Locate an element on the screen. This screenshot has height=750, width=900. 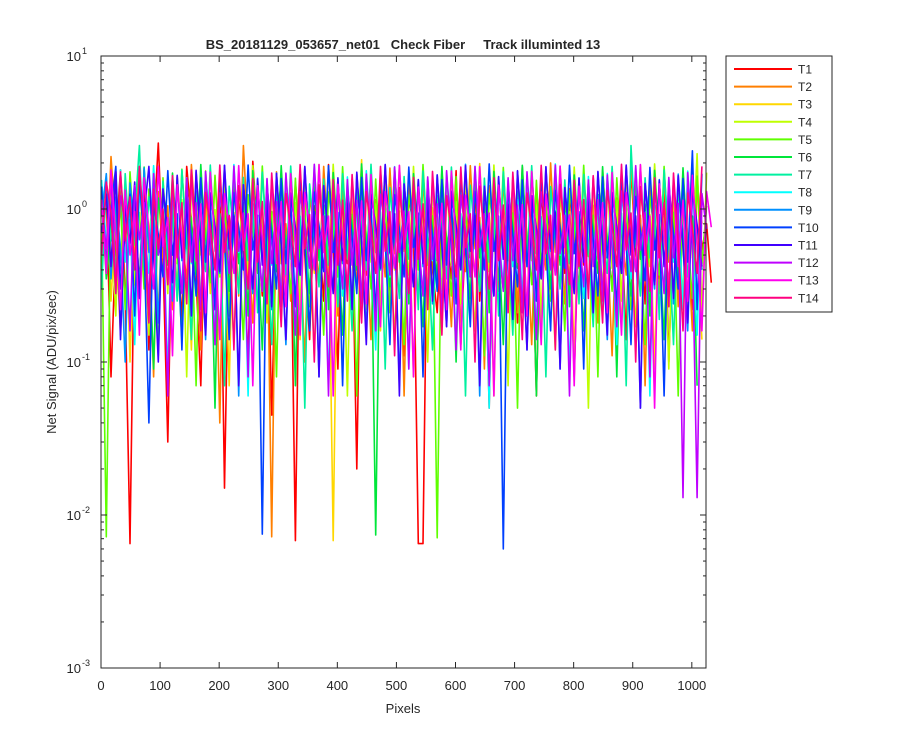
legend-label-t11: T11 is located at coordinates (808, 246).